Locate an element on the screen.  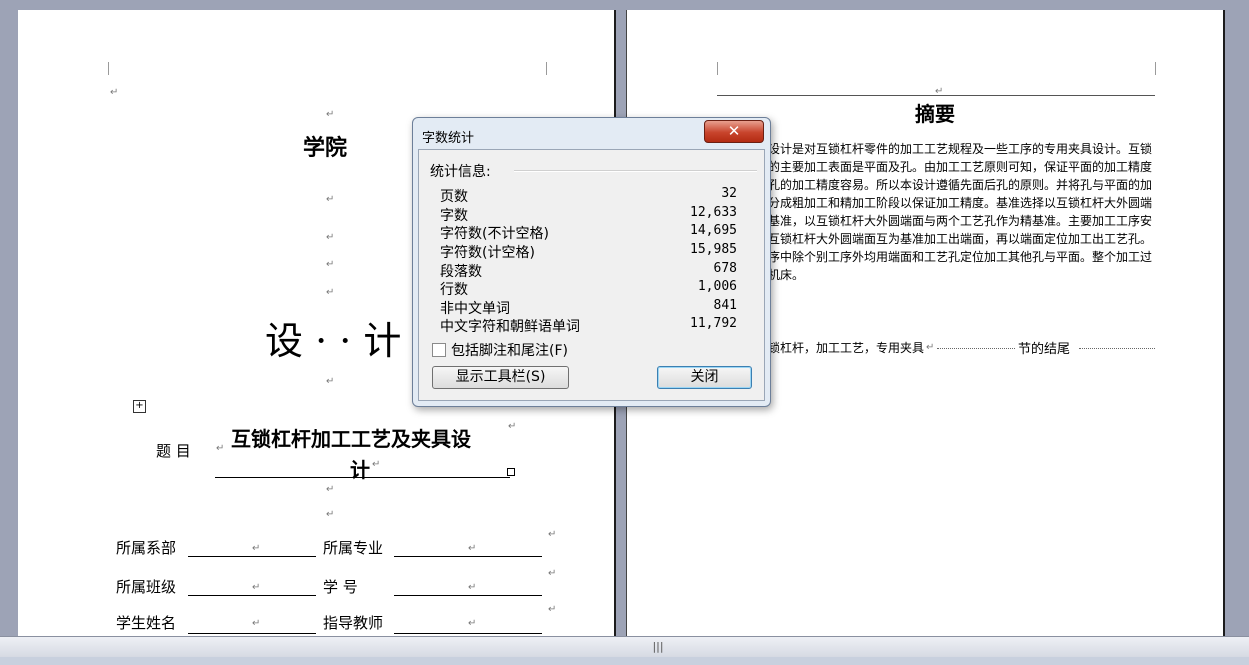
abstract-line: 设计是对互锁杠杆零件的加工工艺规程及一些工序的专用夹具设计。互锁 is located at coordinates (960, 149).